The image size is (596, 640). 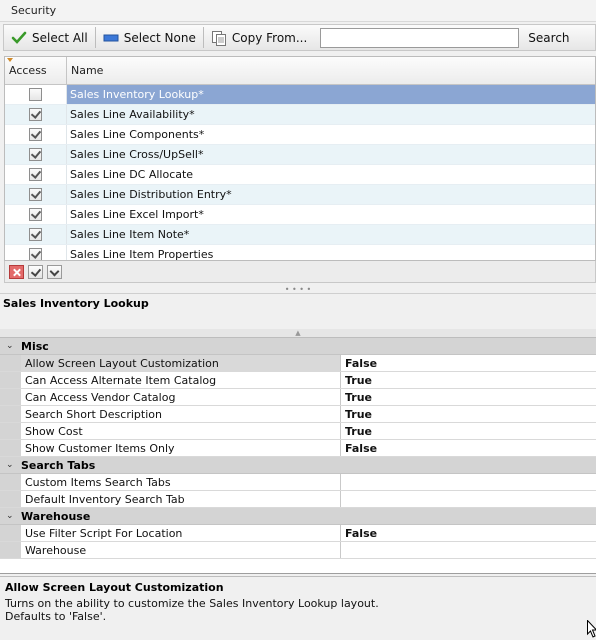 I want to click on name-cell: Sales Line Excel Import*, so click(x=137, y=214).